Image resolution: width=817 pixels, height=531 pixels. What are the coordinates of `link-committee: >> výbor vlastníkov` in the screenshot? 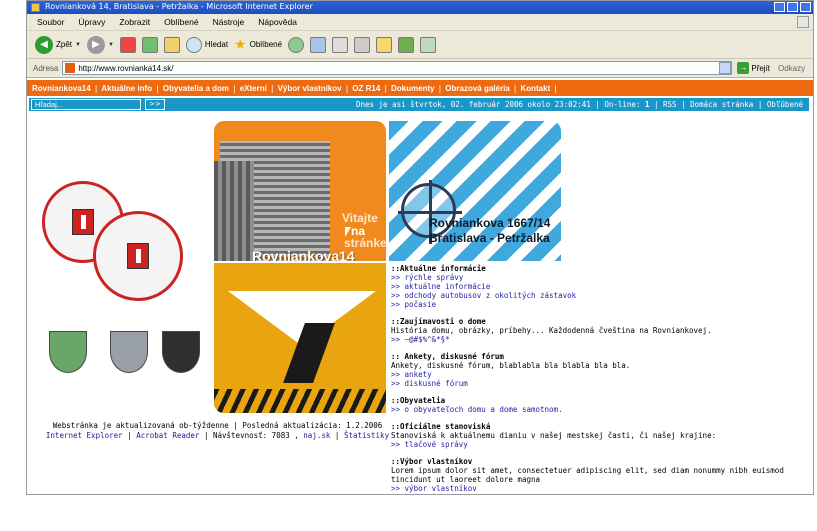 It's located at (601, 488).